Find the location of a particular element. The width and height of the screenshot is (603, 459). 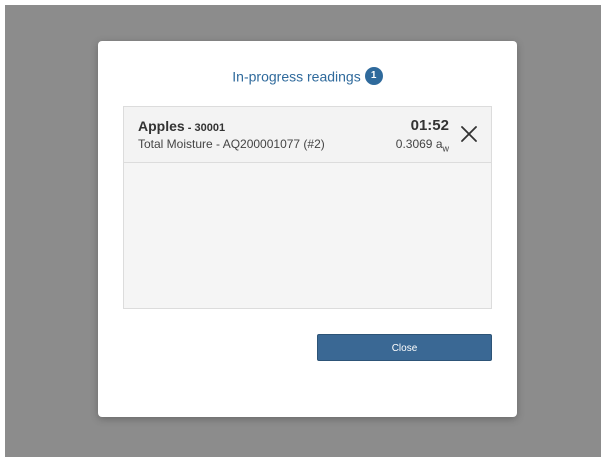

close-icon is located at coordinates (469, 134).